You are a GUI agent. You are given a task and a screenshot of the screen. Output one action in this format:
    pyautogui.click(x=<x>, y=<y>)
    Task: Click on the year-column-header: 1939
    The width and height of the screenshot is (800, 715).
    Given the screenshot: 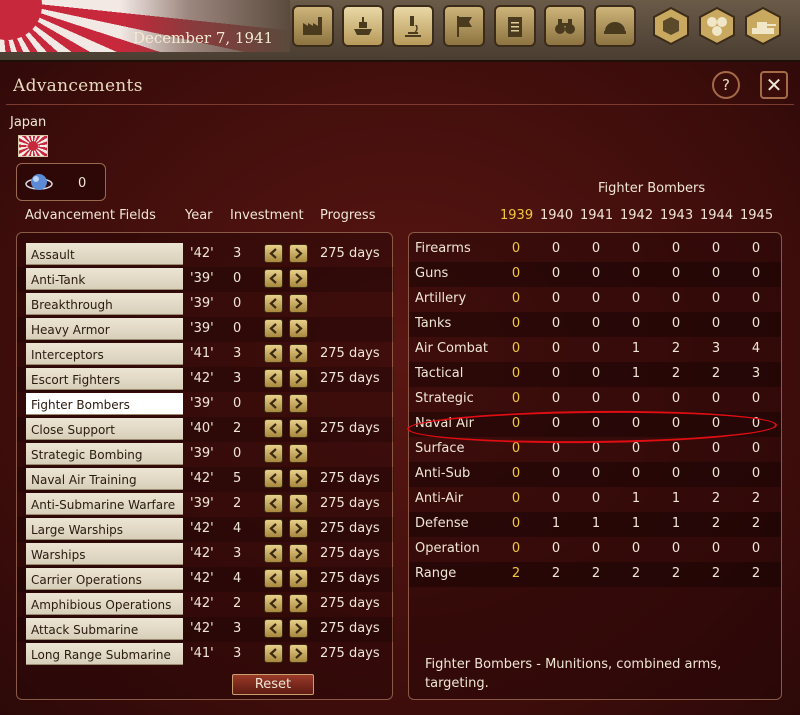 What is the action you would take?
    pyautogui.click(x=517, y=215)
    